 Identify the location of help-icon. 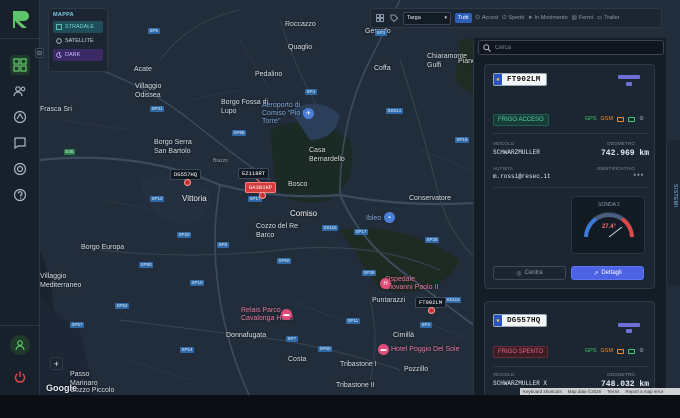
(20, 195).